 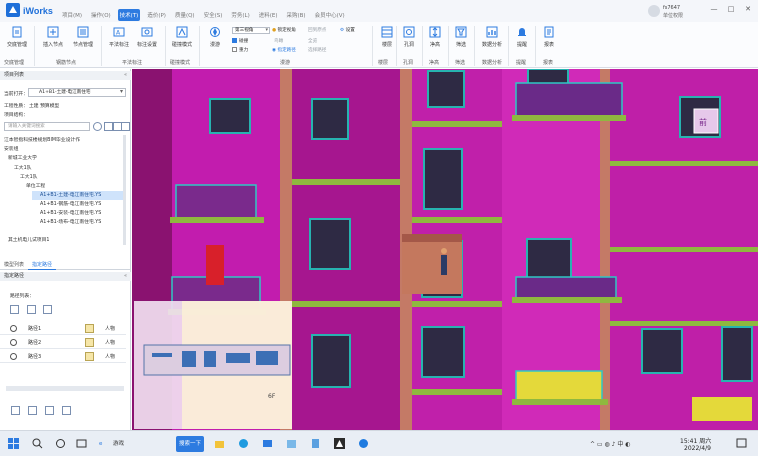 What do you see at coordinates (267, 443) in the screenshot?
I see `mail-icon` at bounding box center [267, 443].